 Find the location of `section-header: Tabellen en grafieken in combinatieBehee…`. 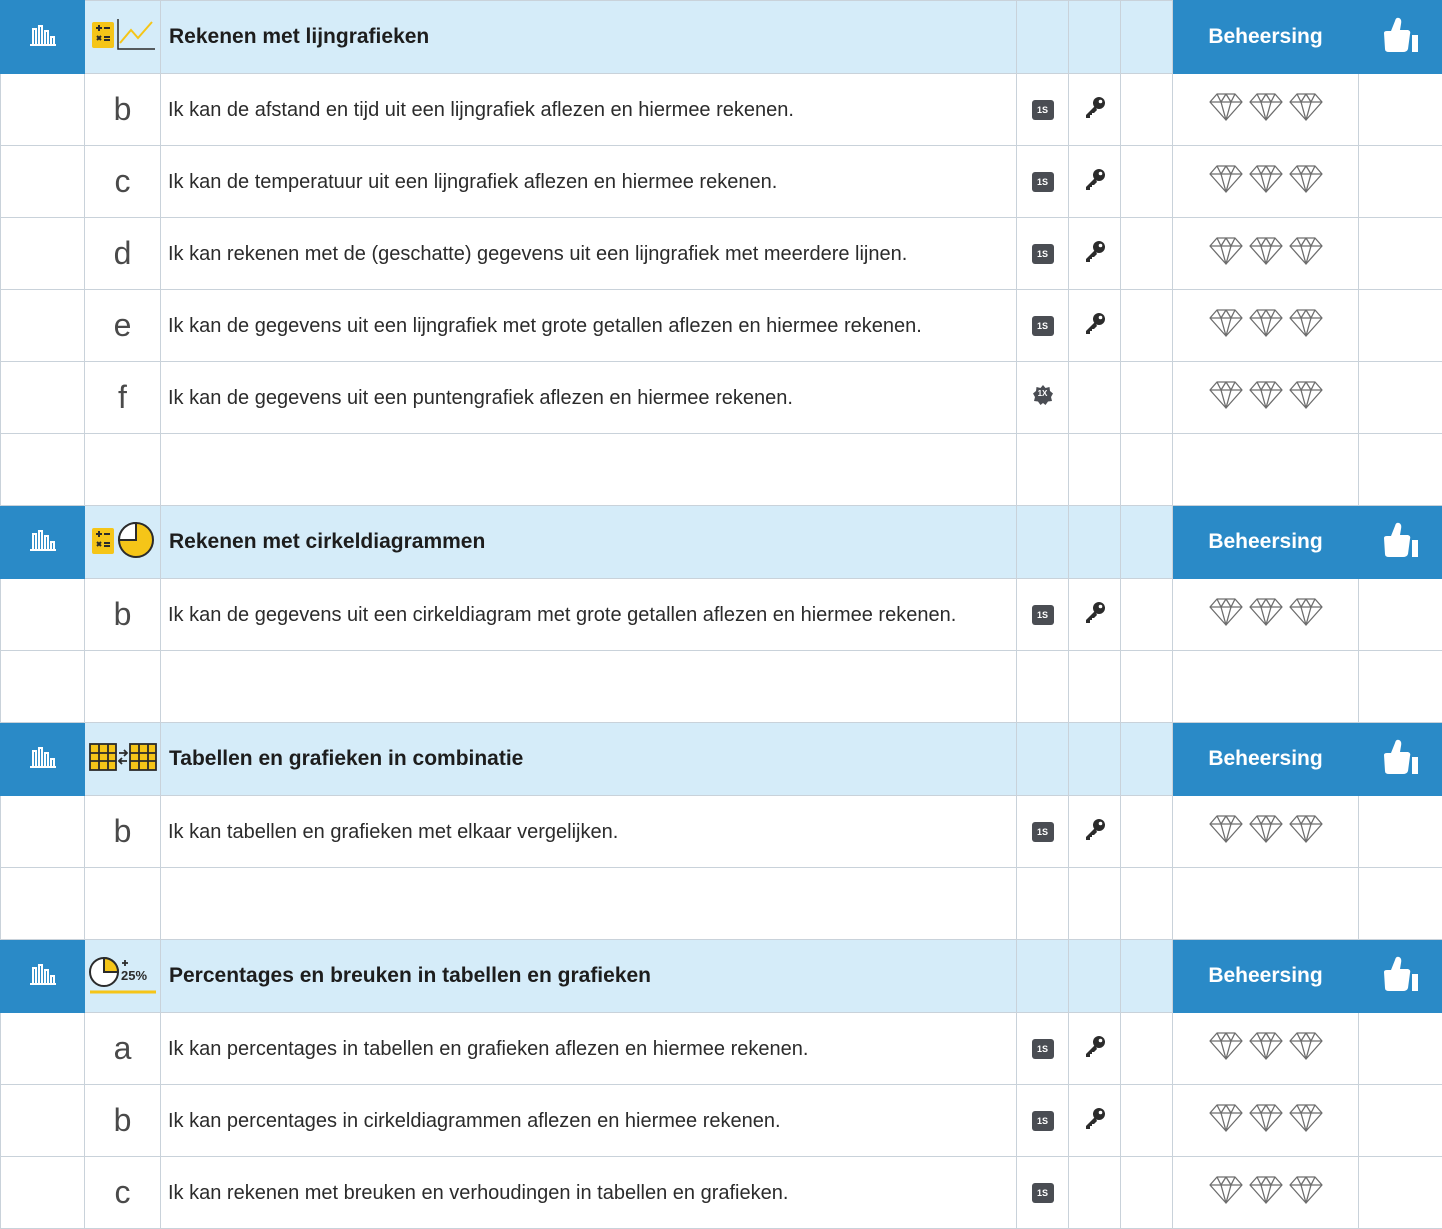

section-header: Tabellen en grafieken in combinatieBehee… is located at coordinates (721, 759).